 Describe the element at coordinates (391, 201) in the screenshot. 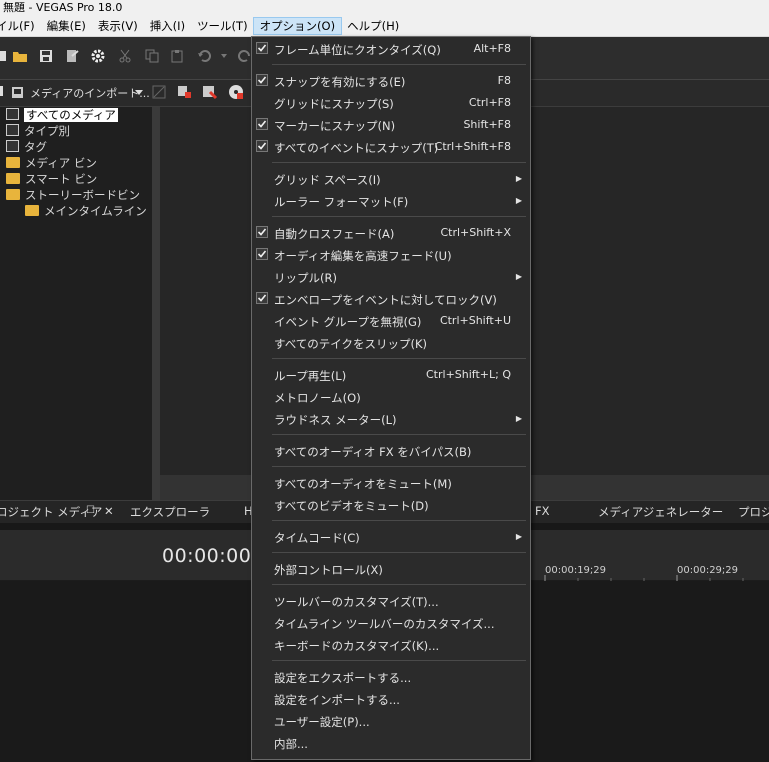

I see `options-menu-item: ルーラー フォーマット(F) ▶` at that location.